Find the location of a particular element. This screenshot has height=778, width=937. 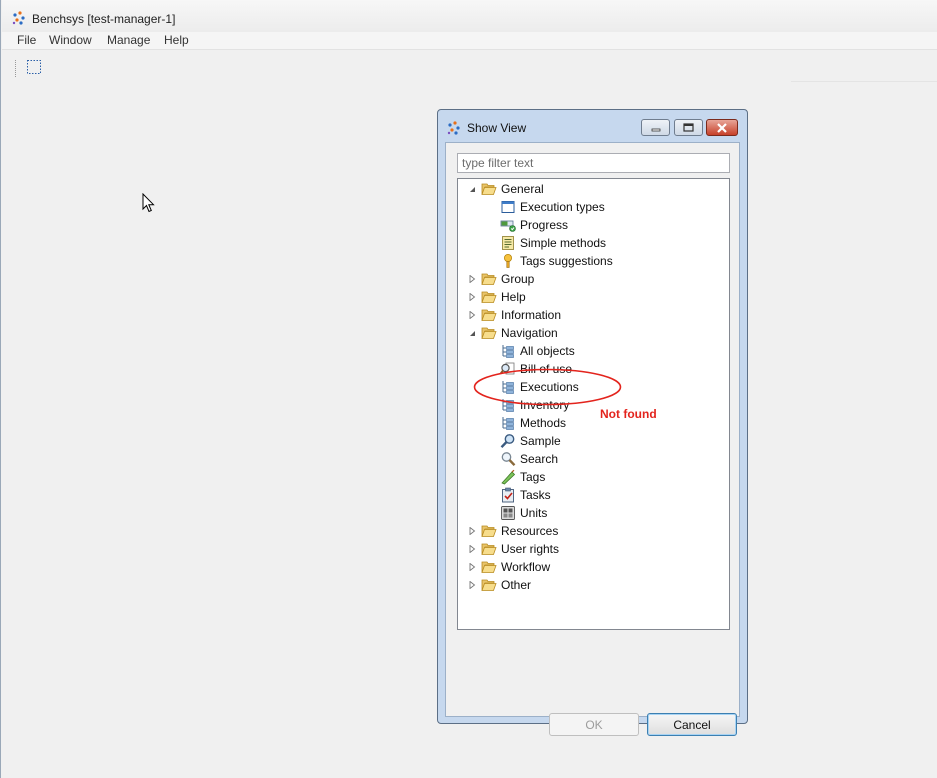

tree-item-search: Search is located at coordinates (593, 459).